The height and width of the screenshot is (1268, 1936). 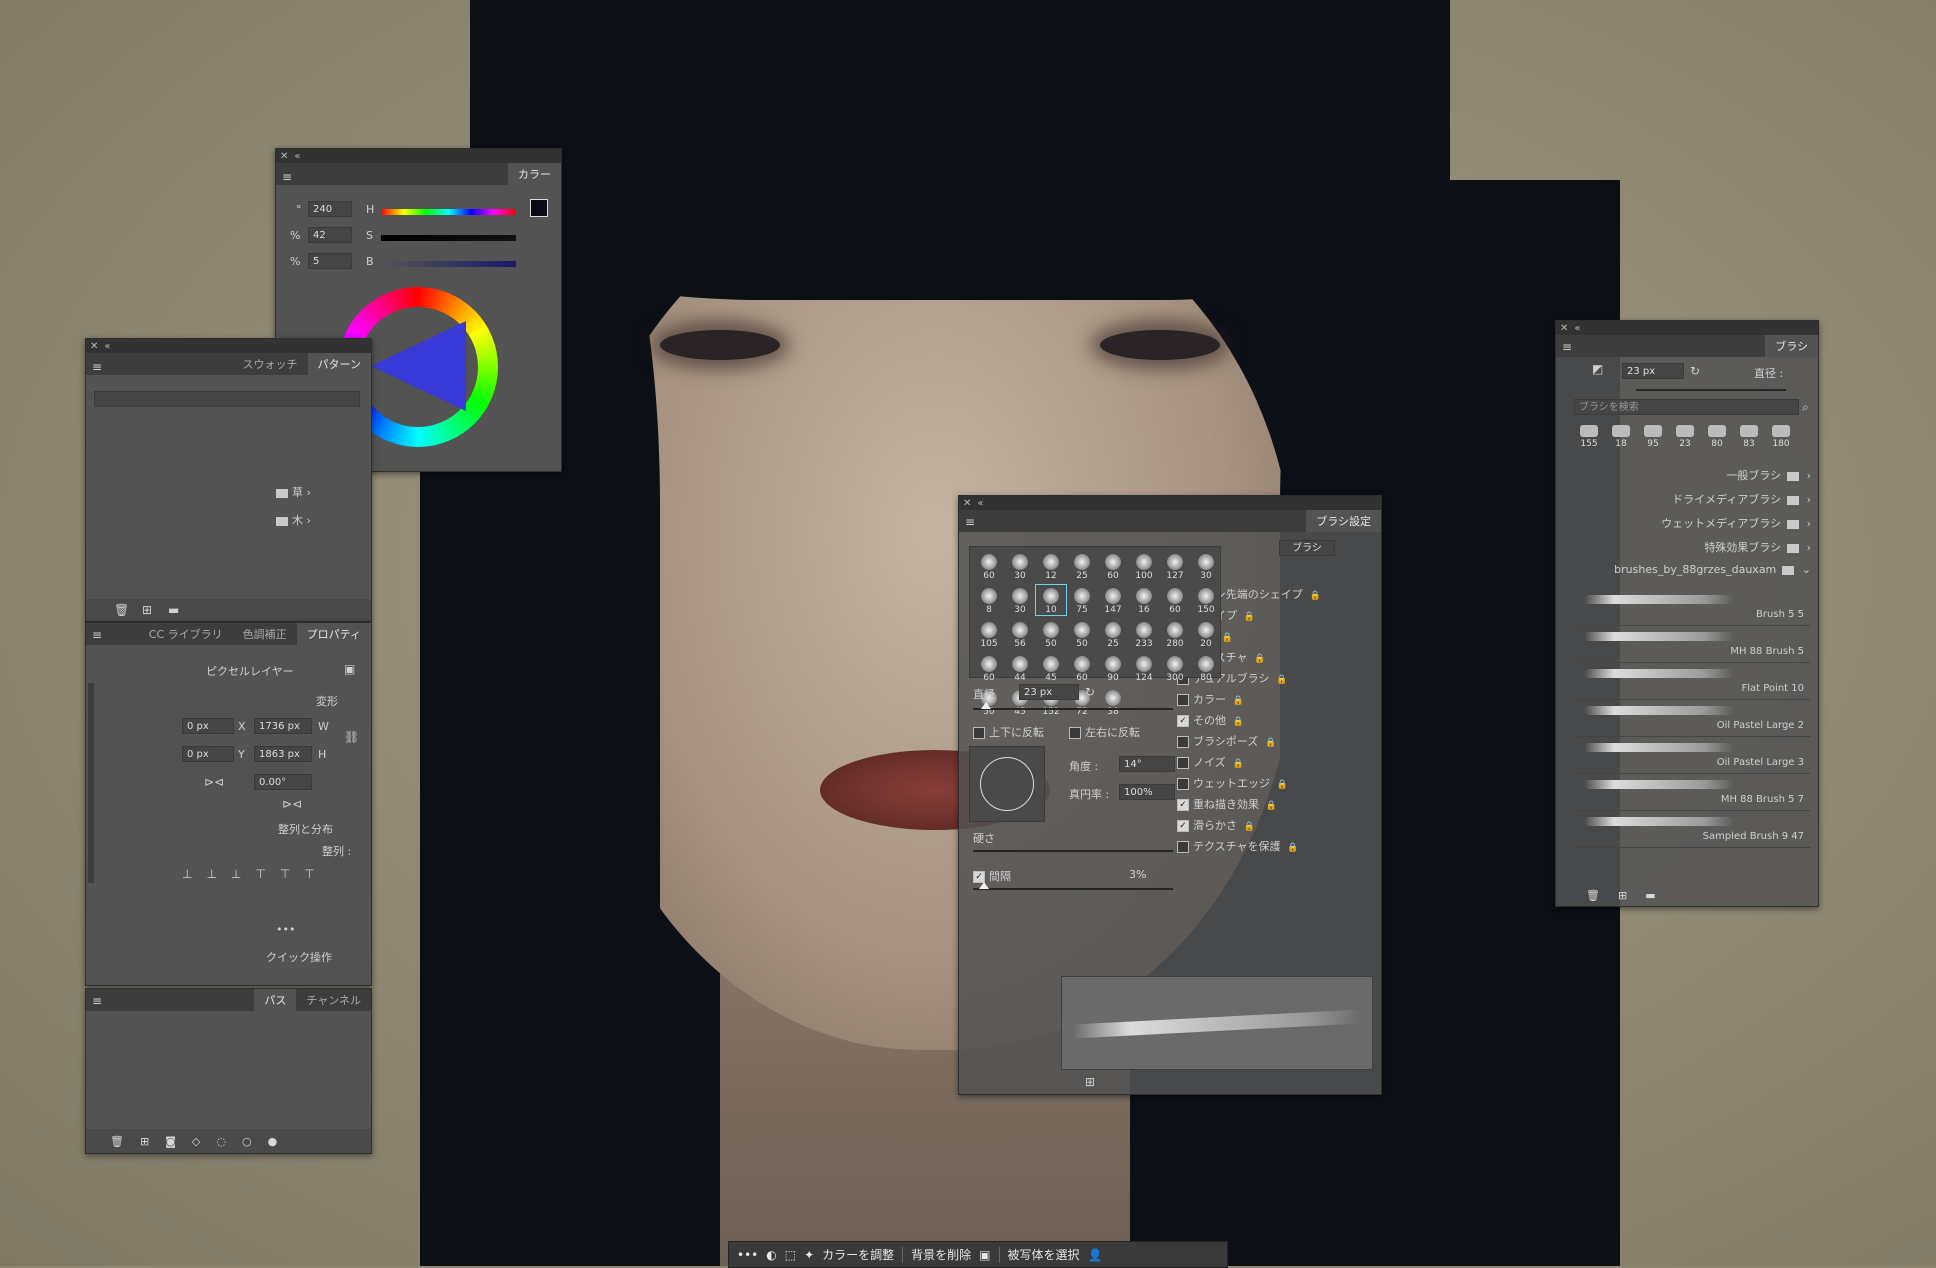 What do you see at coordinates (1175, 634) in the screenshot?
I see `brush-tip: 280` at bounding box center [1175, 634].